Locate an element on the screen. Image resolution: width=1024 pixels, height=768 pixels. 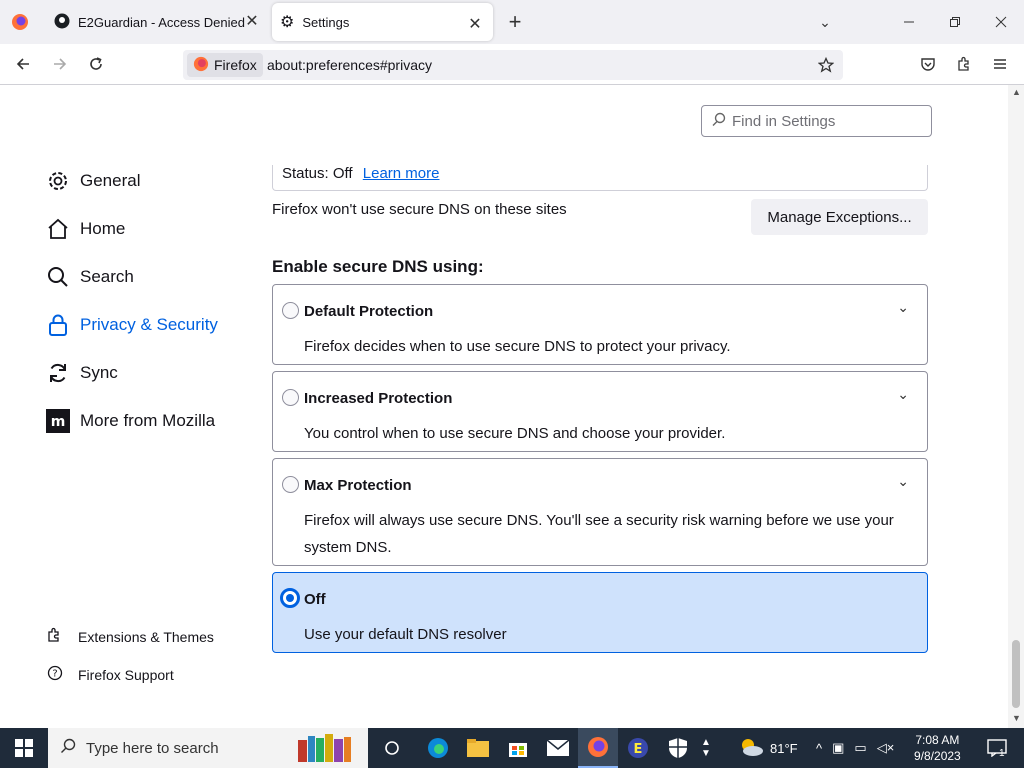
svg-text: m is located at coordinates (58, 422).